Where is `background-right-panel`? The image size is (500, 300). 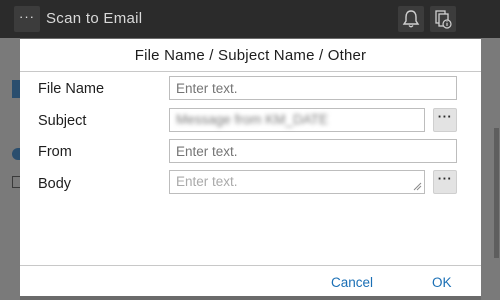
background-right-panel is located at coordinates (490, 169).